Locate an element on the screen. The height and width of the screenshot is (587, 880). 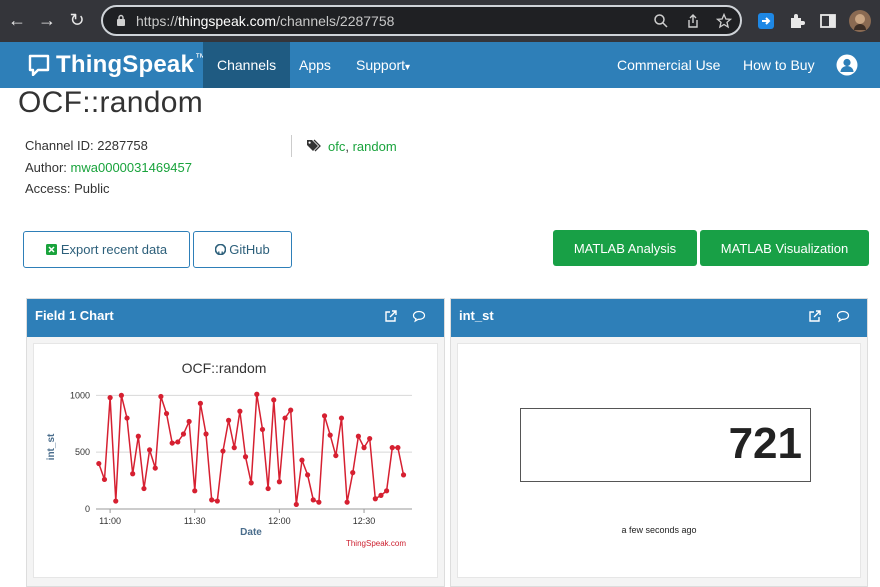
tags-icon is located at coordinates (314, 145).